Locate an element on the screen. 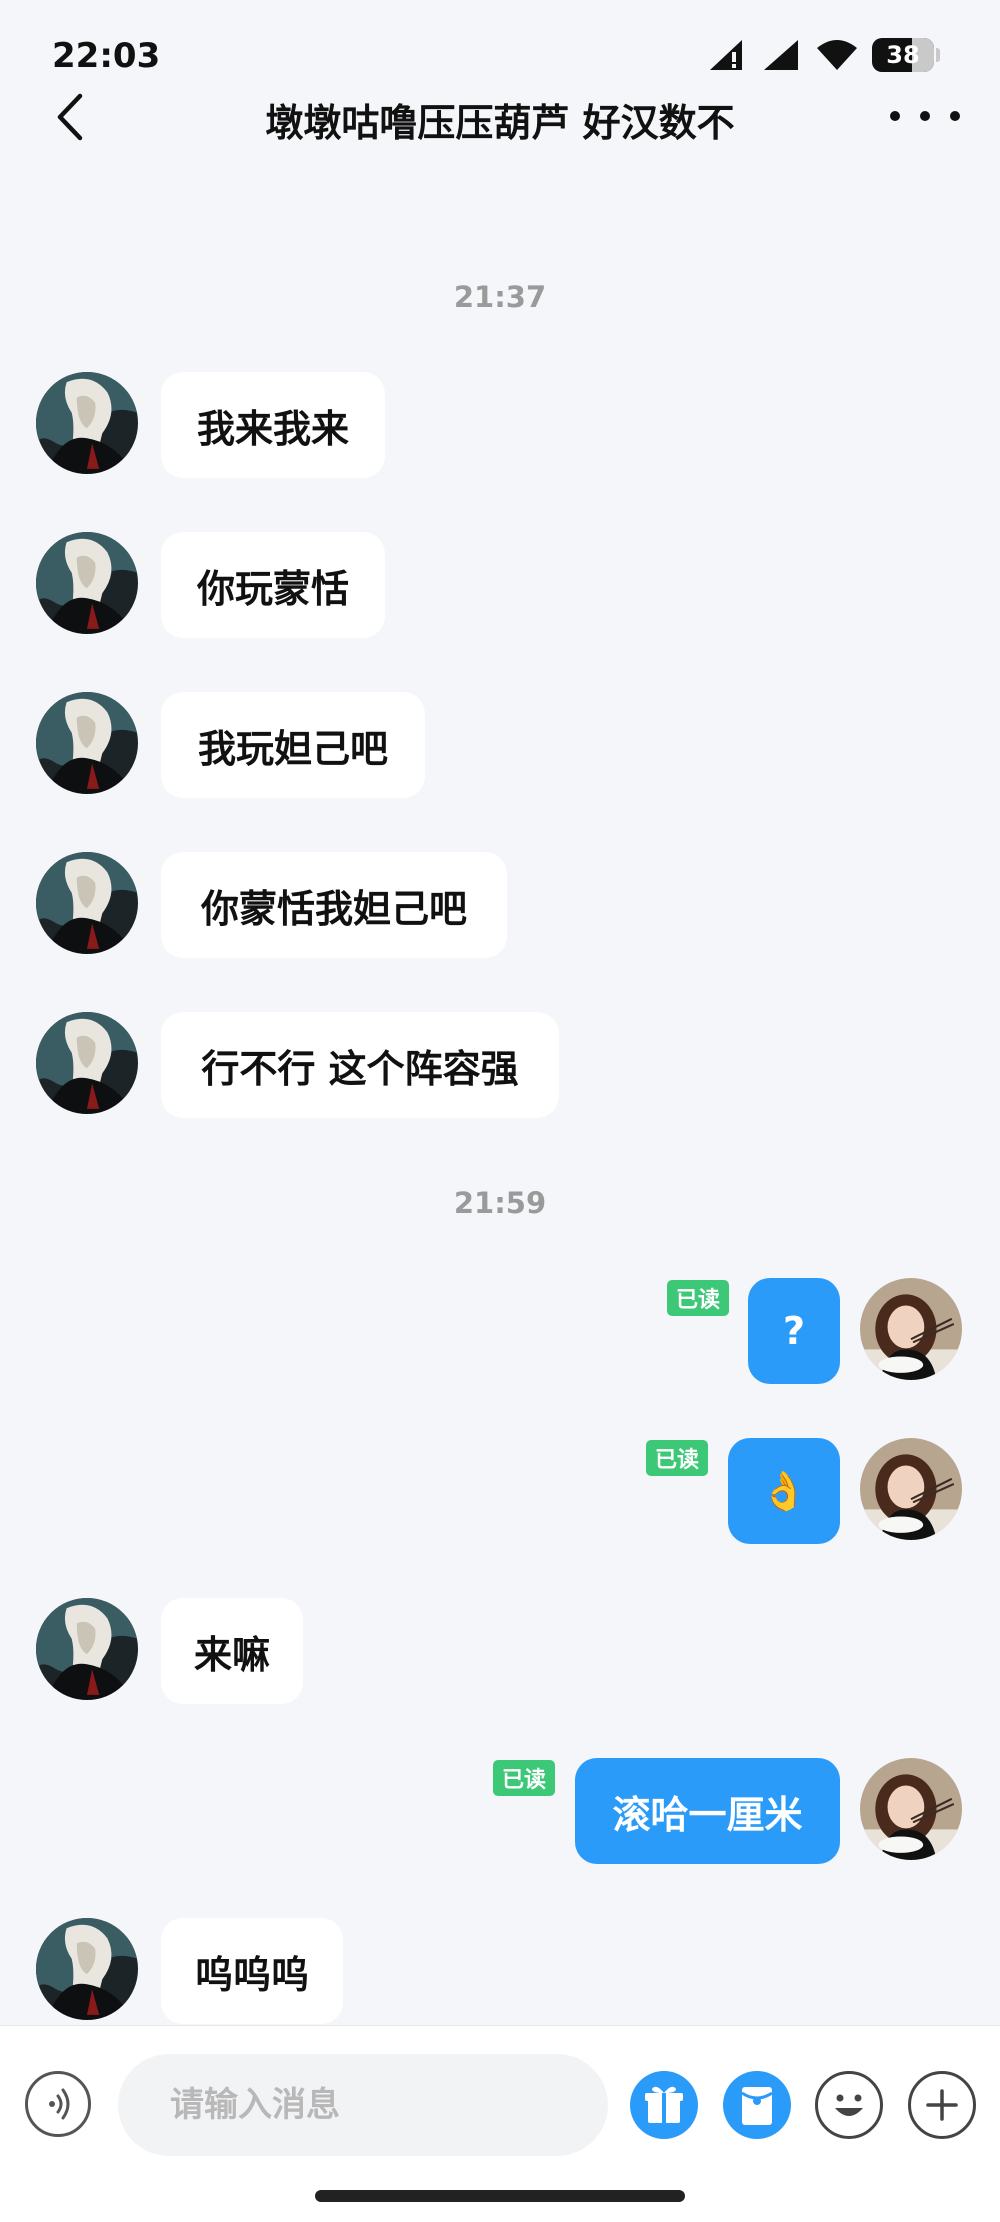  signal-icon is located at coordinates (781, 55).